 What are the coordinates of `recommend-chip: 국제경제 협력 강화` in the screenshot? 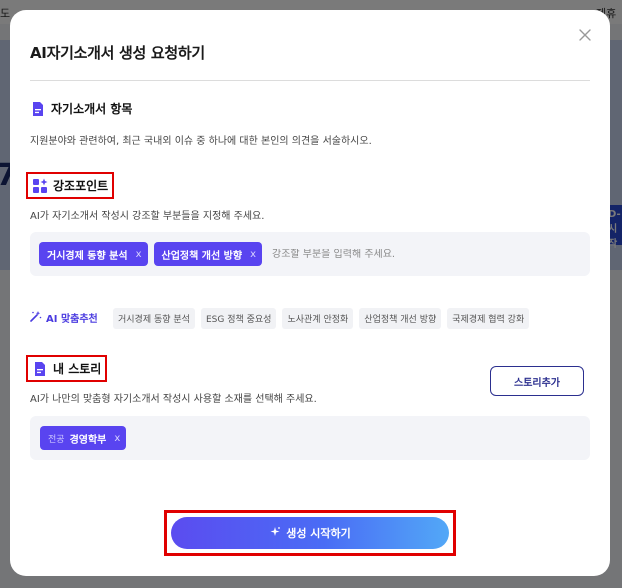 It's located at (488, 318).